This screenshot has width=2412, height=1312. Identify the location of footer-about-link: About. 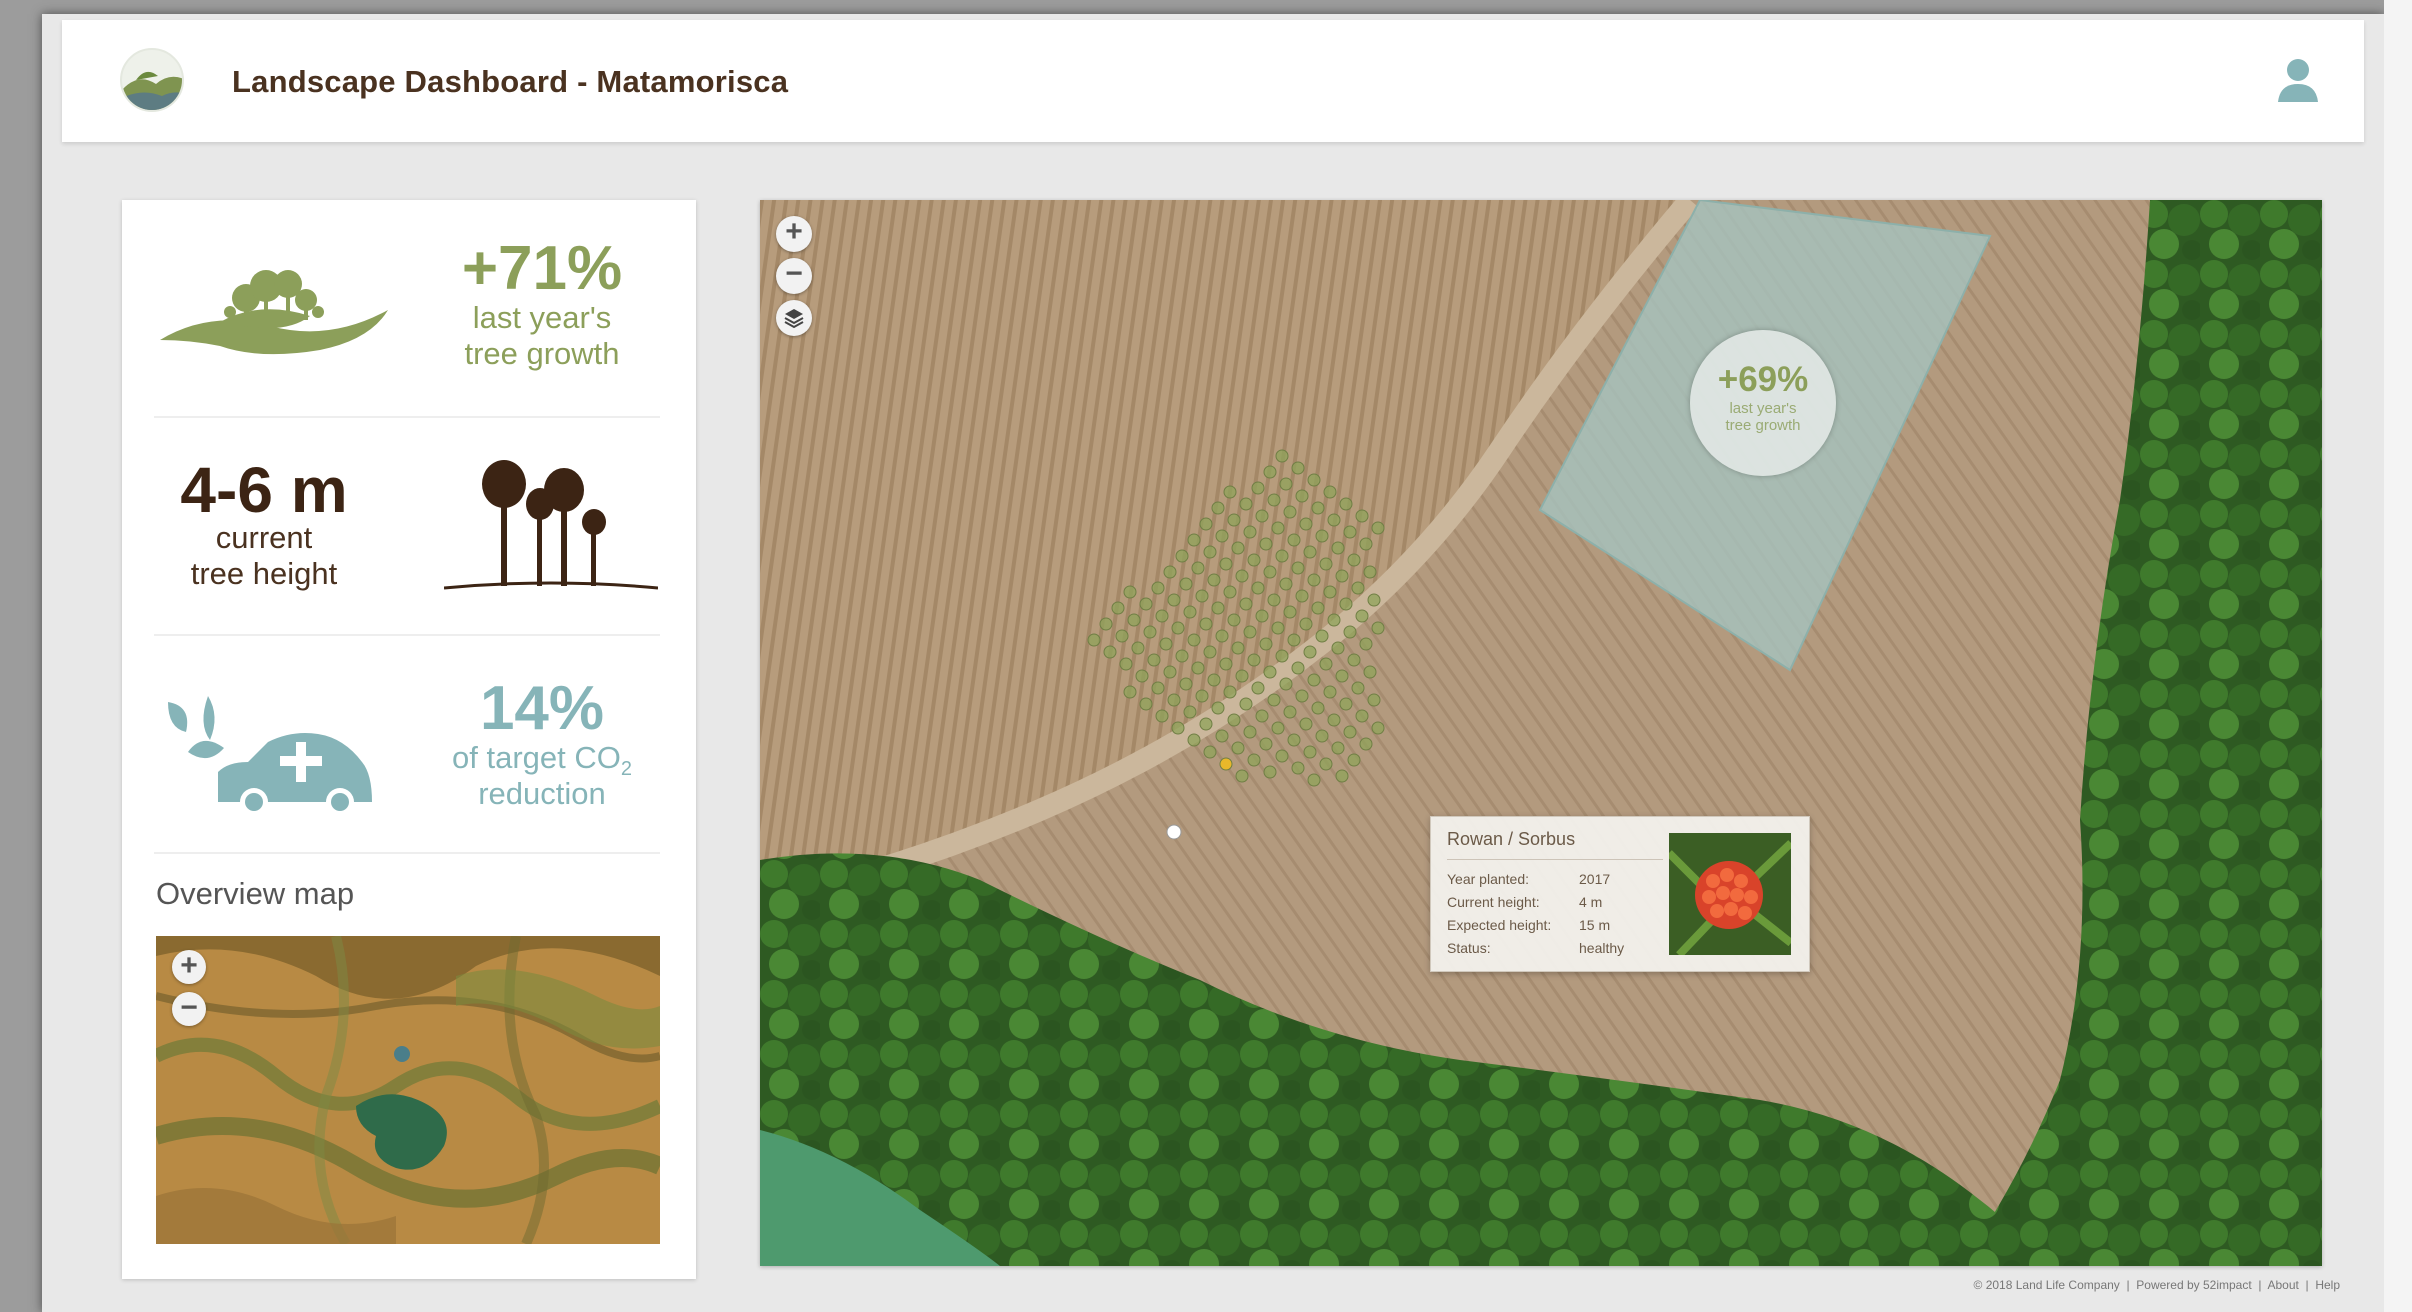
(2282, 1285).